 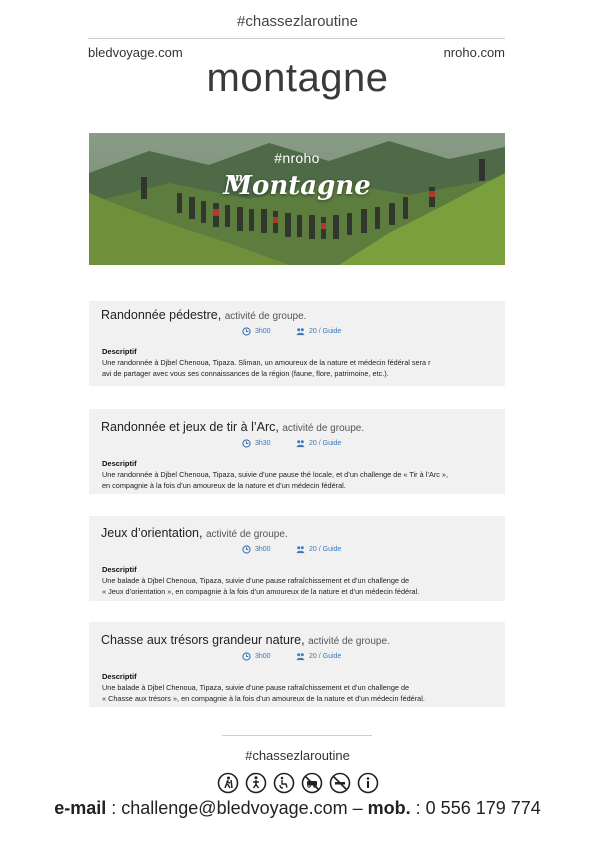 I want to click on phone-label: mob., so click(x=389, y=808).